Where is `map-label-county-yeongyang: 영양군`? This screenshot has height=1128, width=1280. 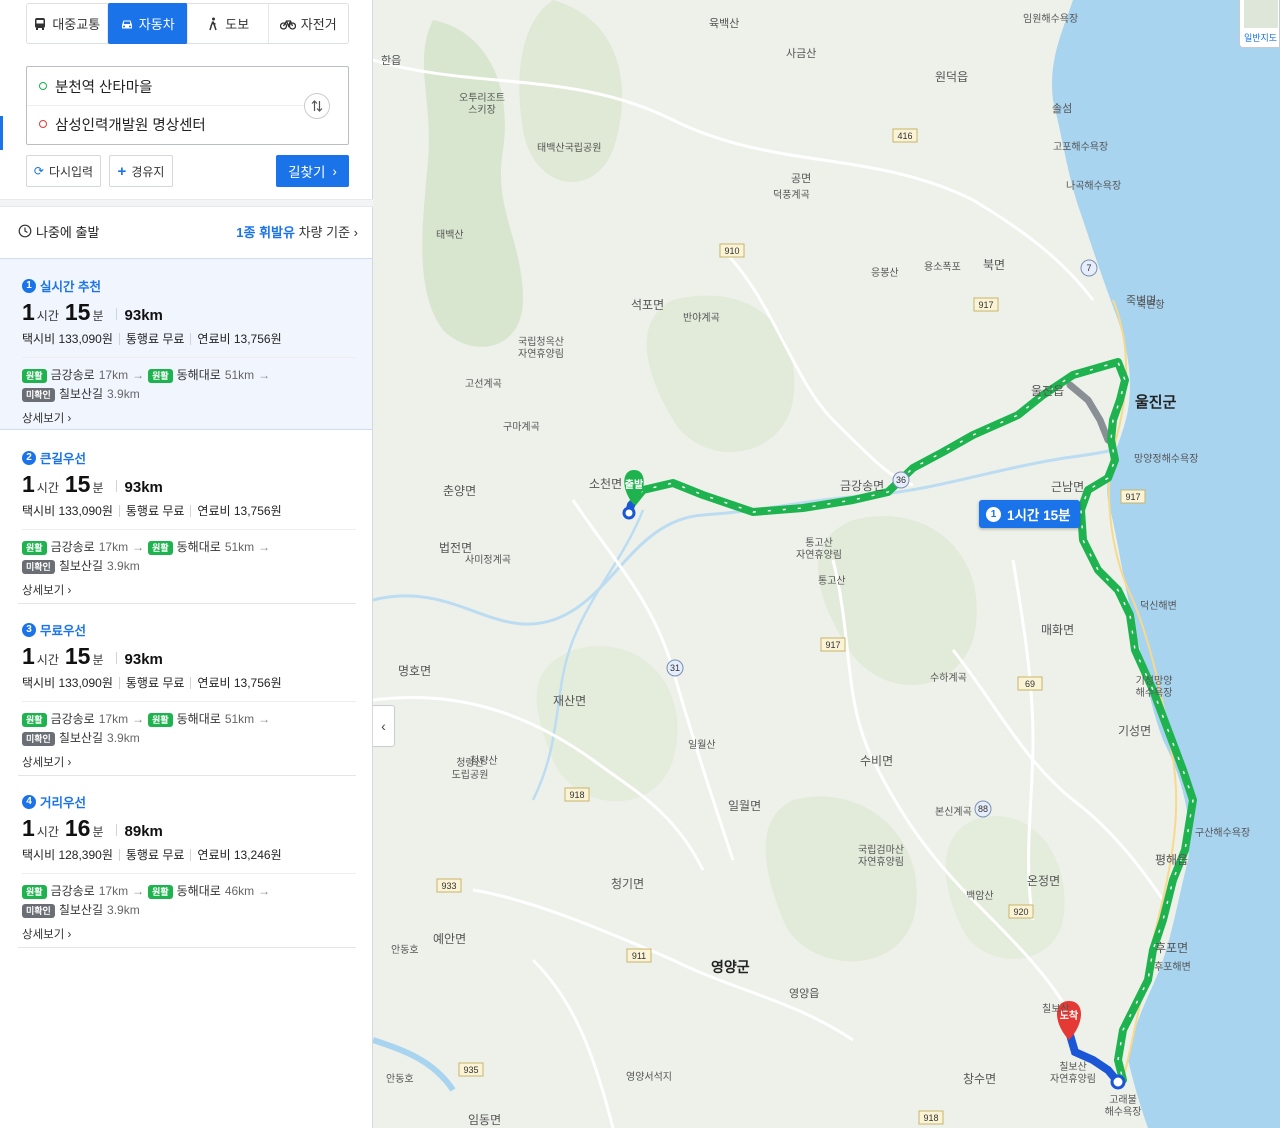
map-label-county-yeongyang: 영양군 is located at coordinates (730, 967).